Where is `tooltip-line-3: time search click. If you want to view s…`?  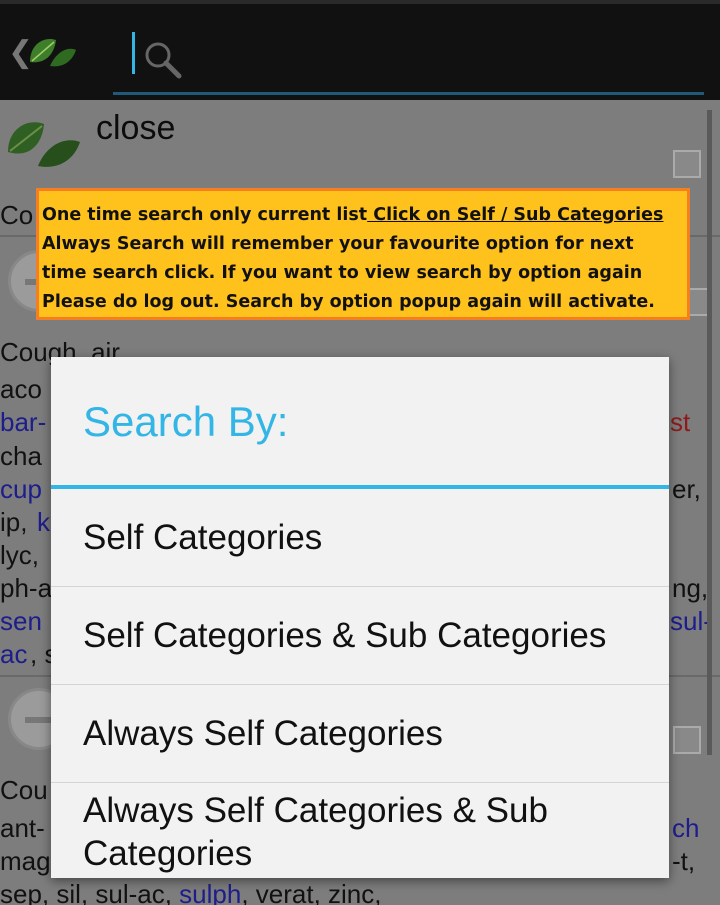
tooltip-line-3: time search click. If you want to view s… is located at coordinates (342, 273).